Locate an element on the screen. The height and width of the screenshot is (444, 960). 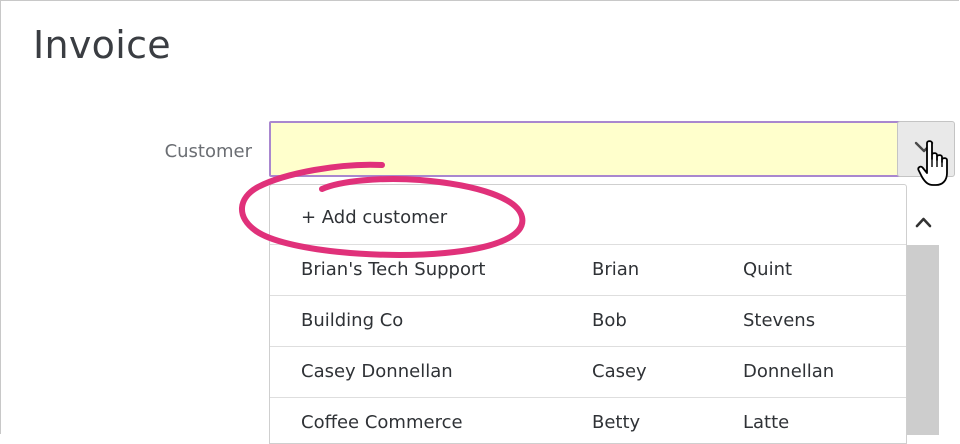
chevron-down-icon is located at coordinates (924, 147).